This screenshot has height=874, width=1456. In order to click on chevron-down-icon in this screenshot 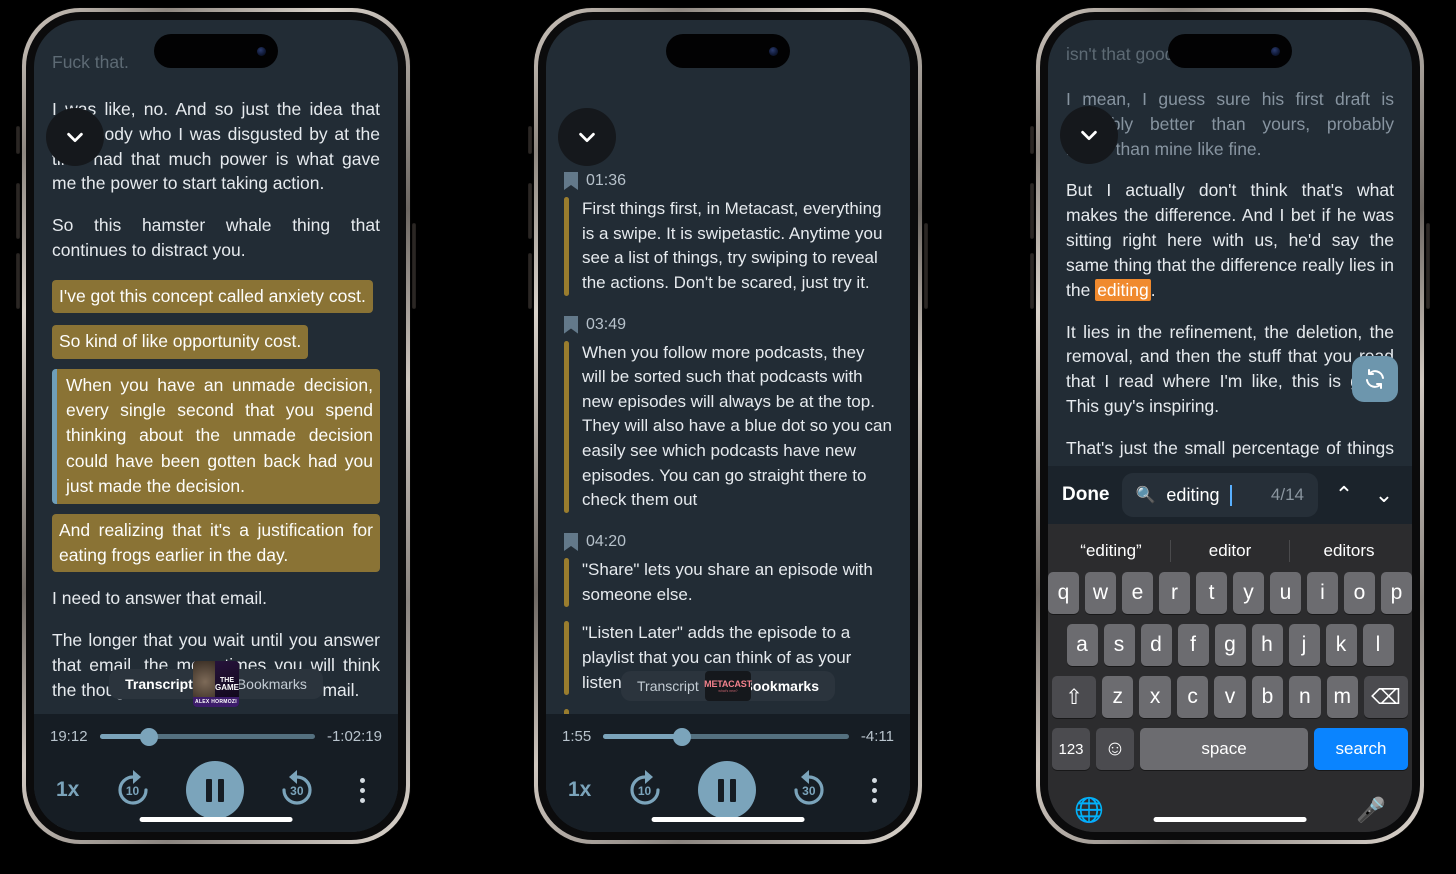, I will do `click(1089, 135)`.